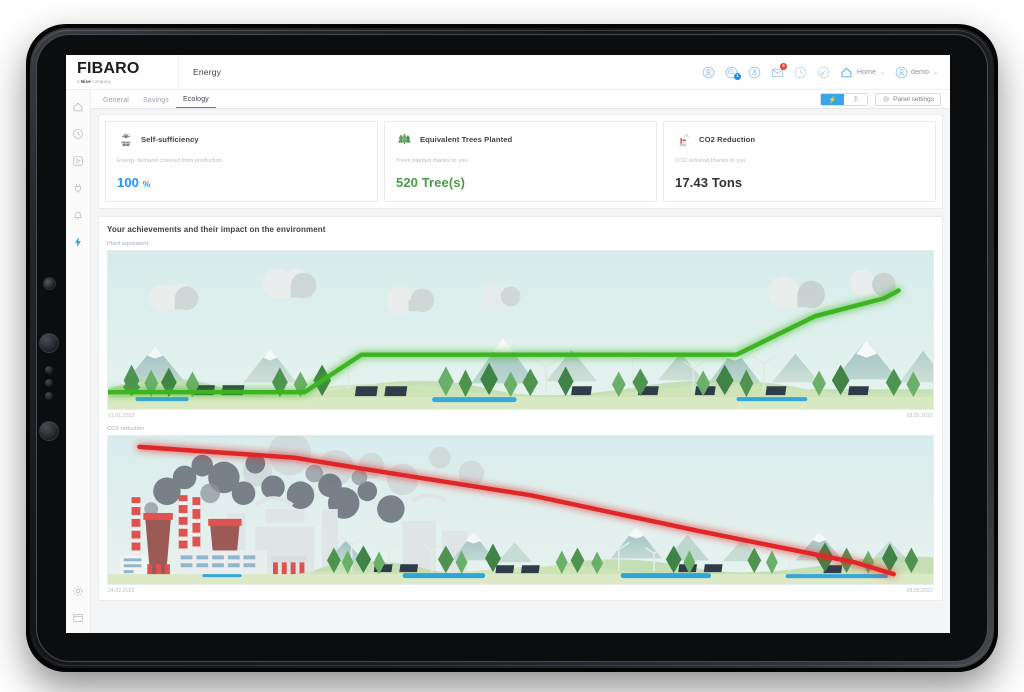  I want to click on sidebar-item-settings, so click(78, 590).